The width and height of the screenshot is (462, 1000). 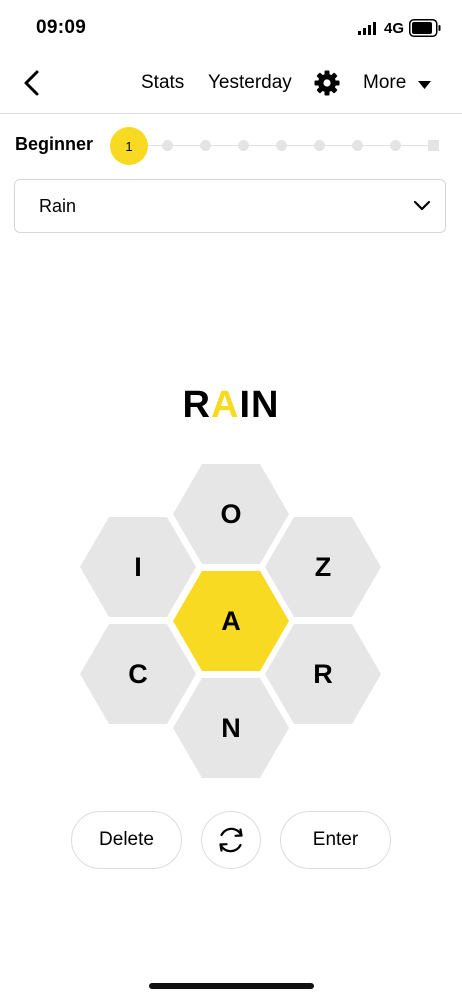 What do you see at coordinates (327, 83) in the screenshot?
I see `gear-icon` at bounding box center [327, 83].